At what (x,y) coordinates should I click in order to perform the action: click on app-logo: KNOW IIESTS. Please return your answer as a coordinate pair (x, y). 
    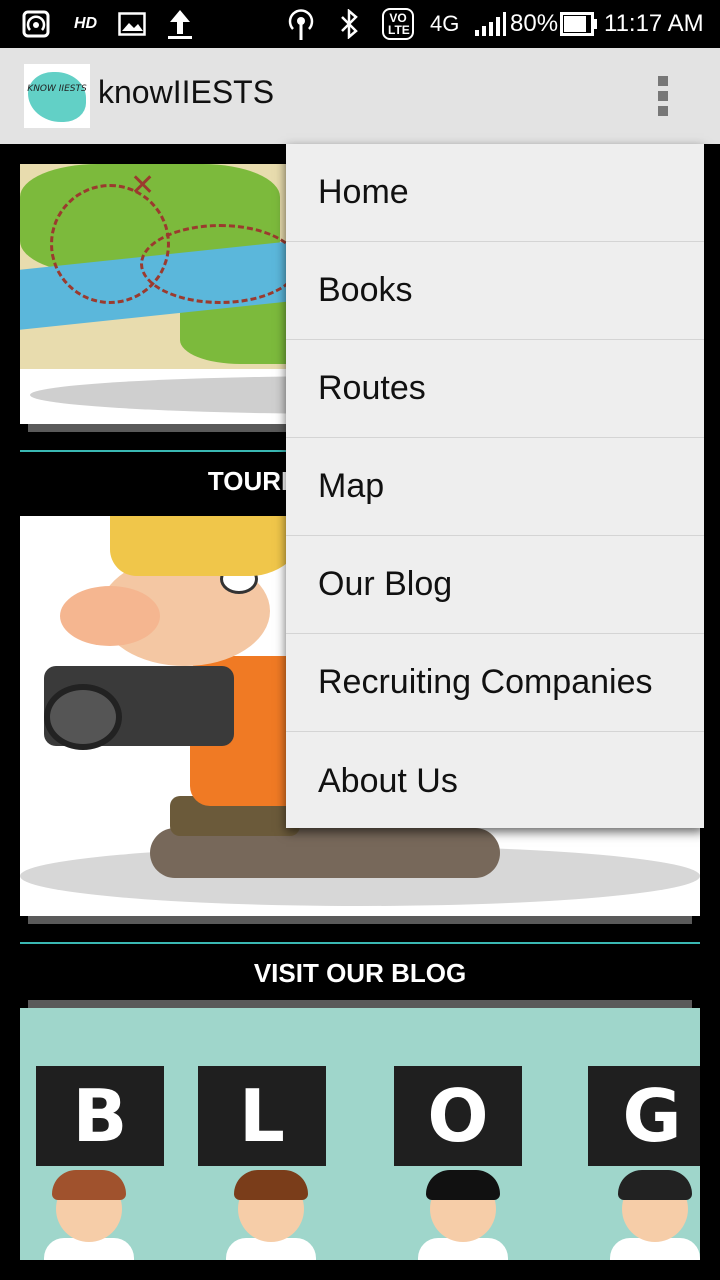
    Looking at the image, I should click on (57, 96).